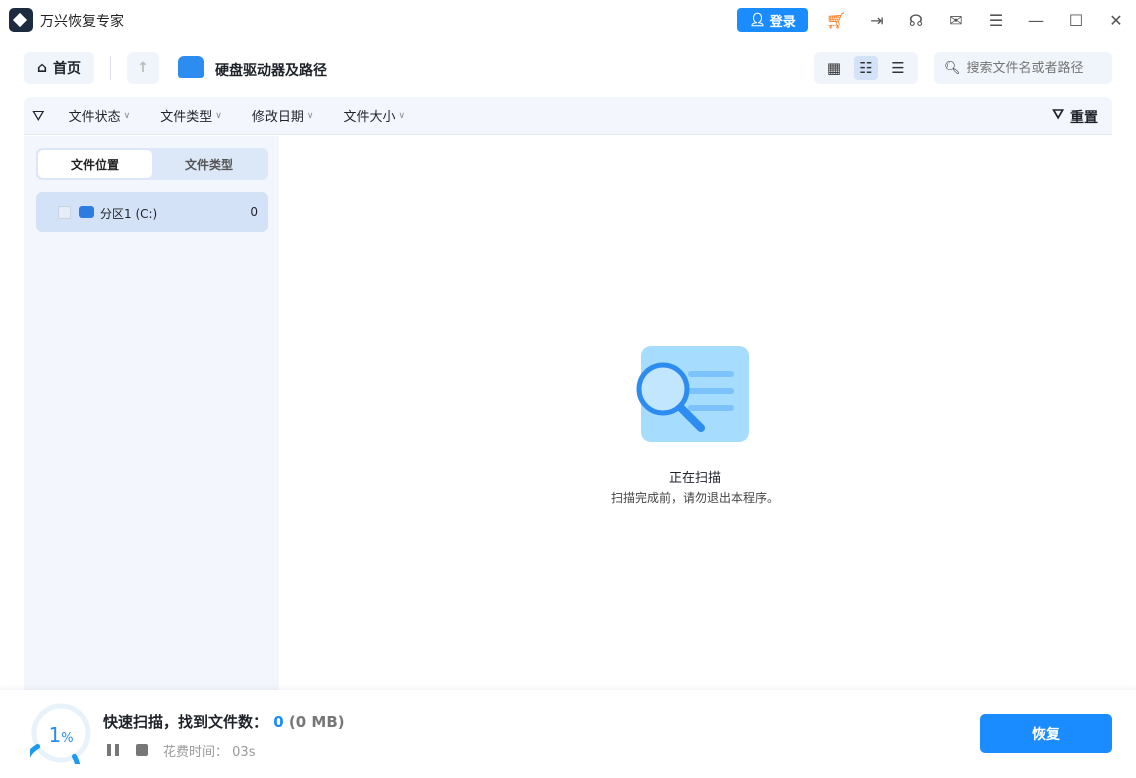  I want to click on breadcrumb: 硬盘驱动器及路径, so click(271, 71).